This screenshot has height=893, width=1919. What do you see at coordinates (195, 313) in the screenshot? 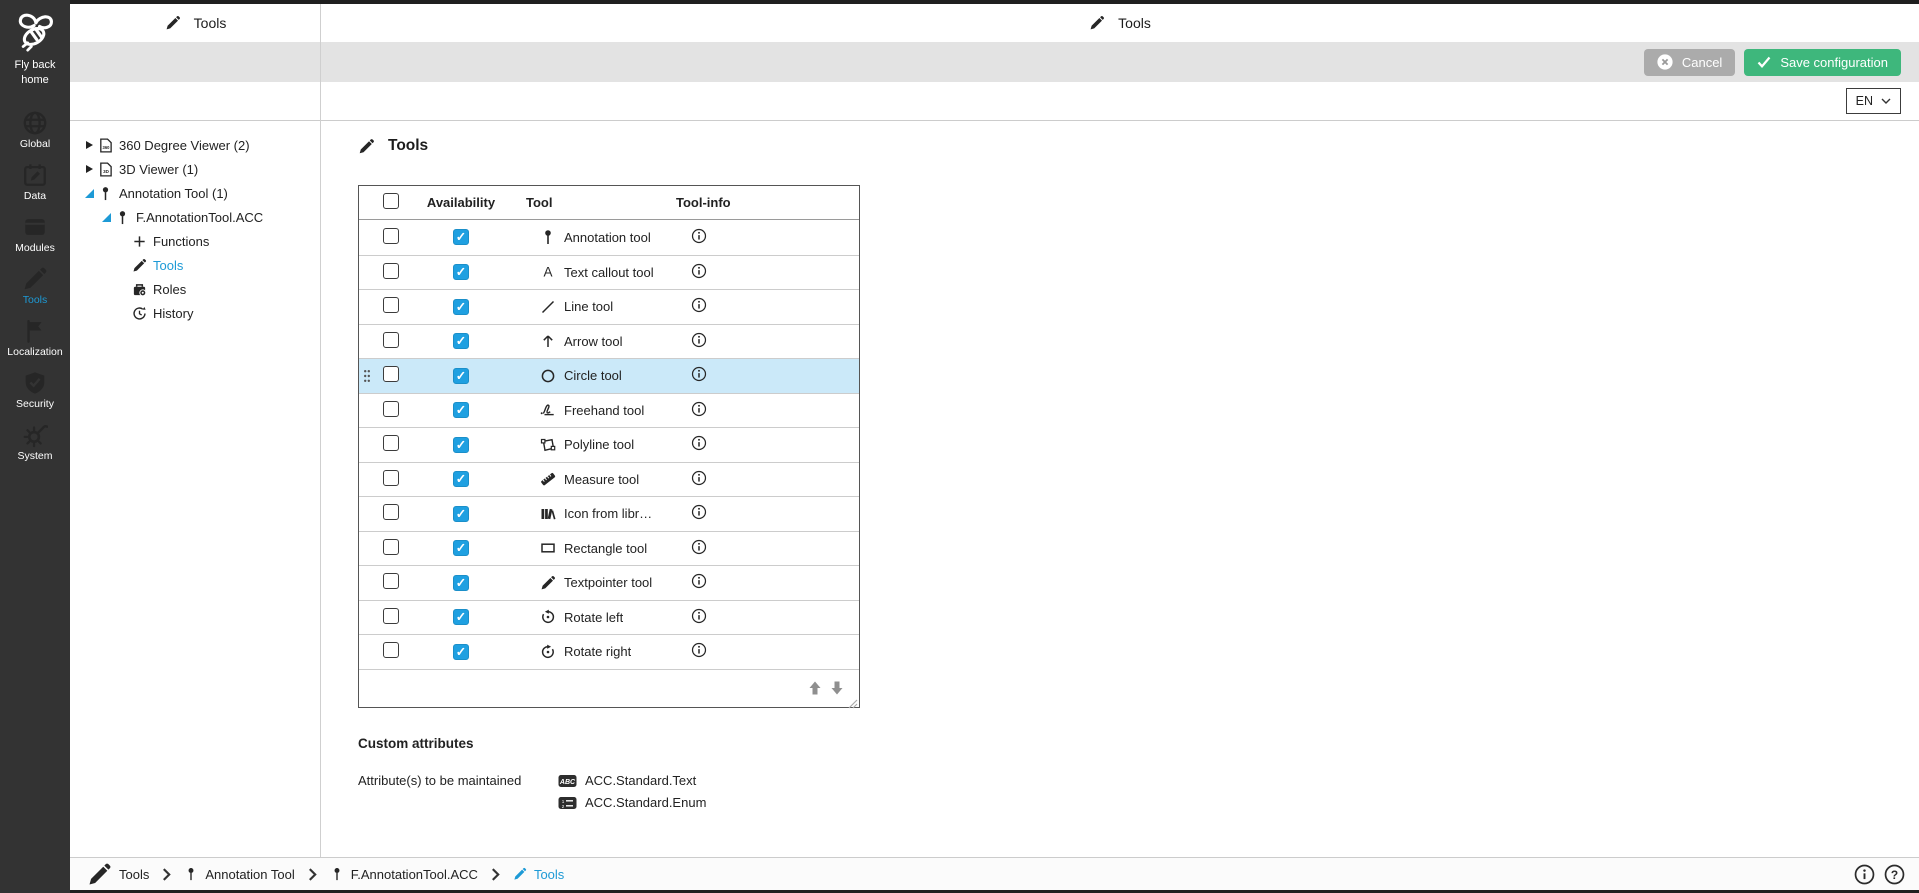
I see `tree-item-history: History` at bounding box center [195, 313].